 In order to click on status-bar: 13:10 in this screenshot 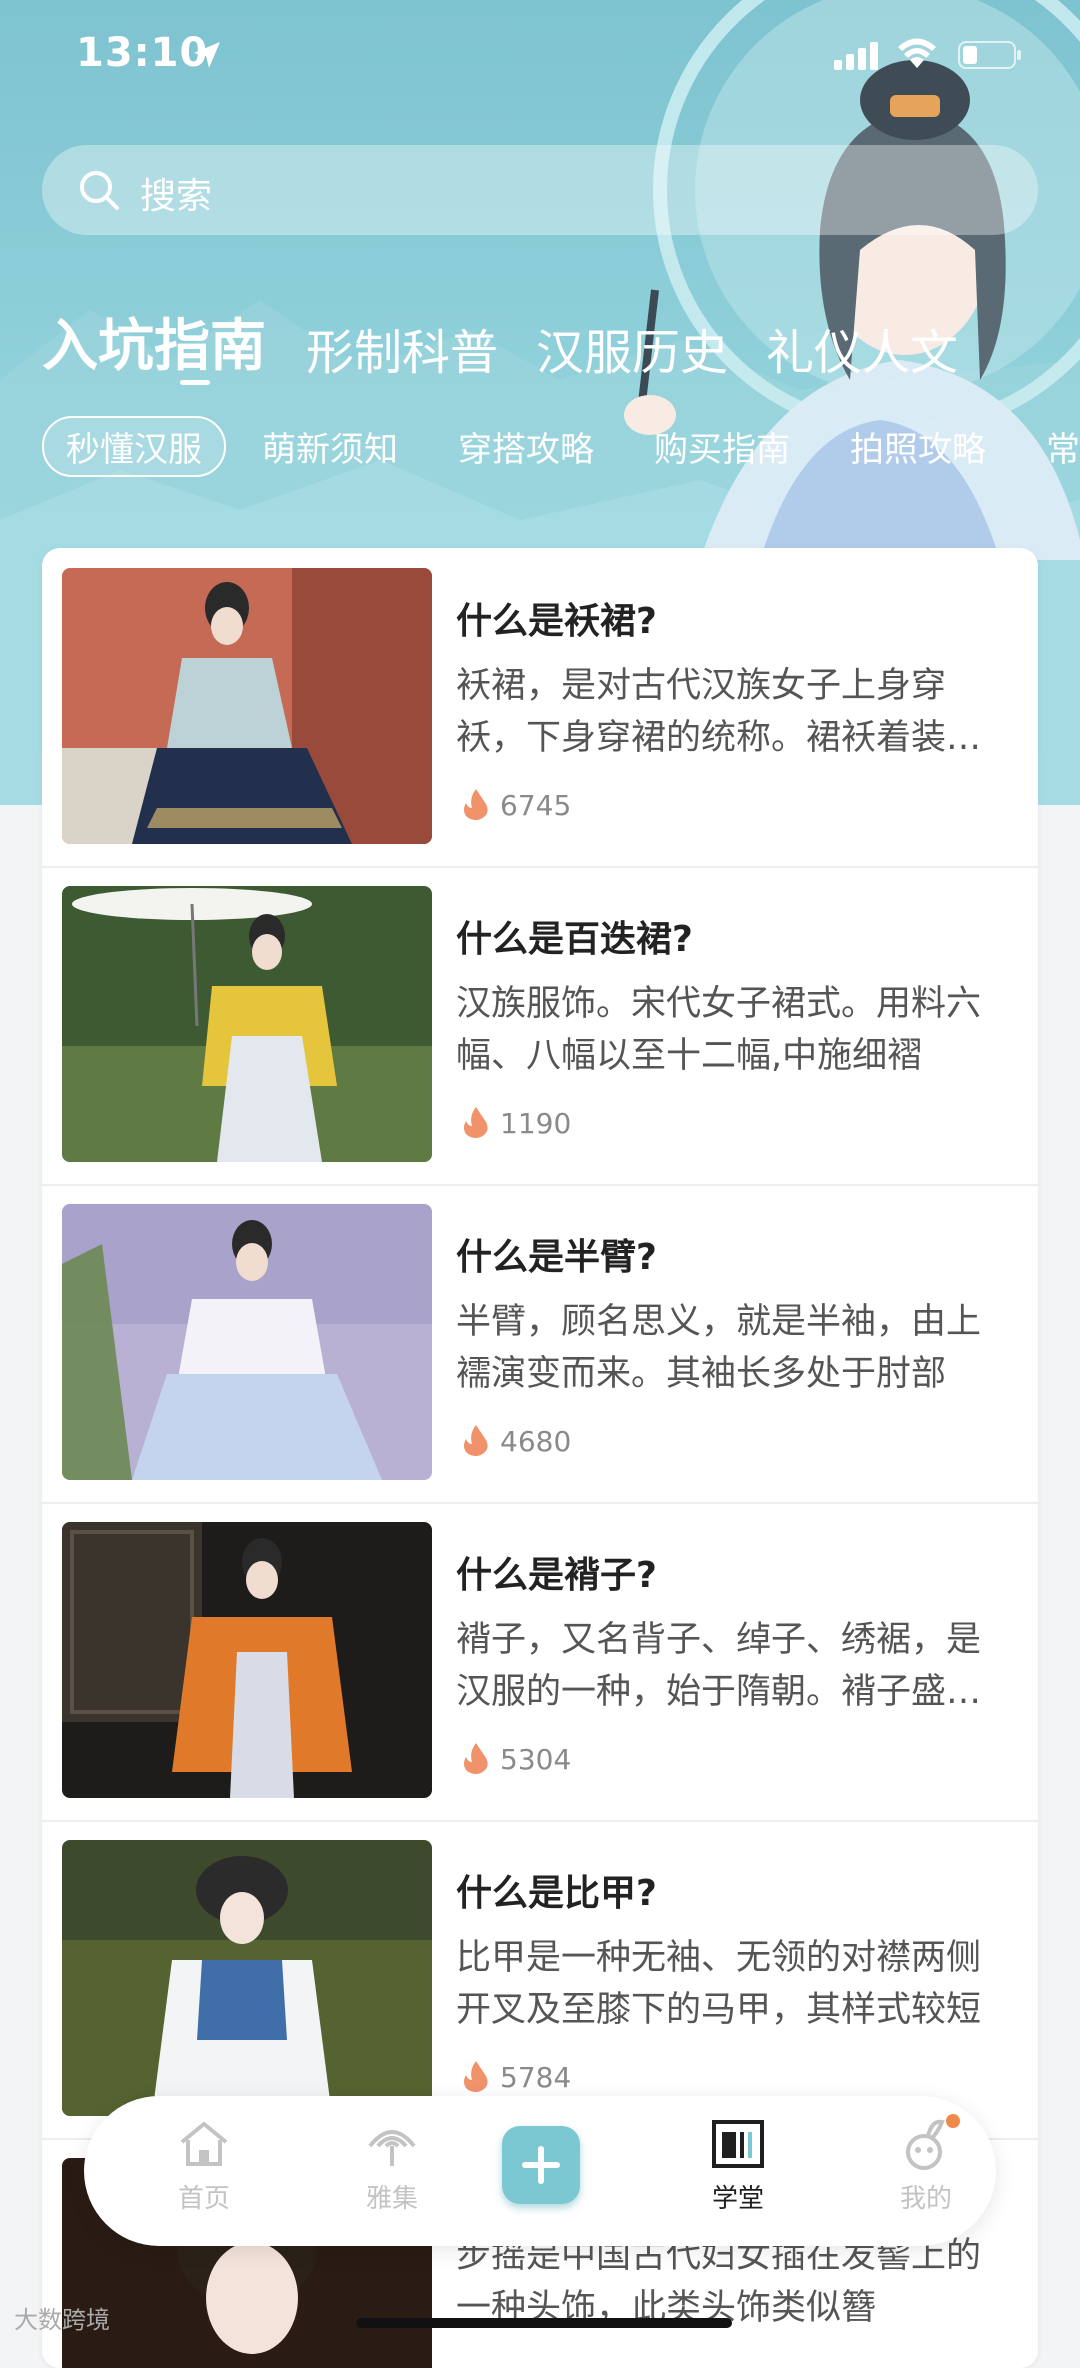, I will do `click(540, 55)`.